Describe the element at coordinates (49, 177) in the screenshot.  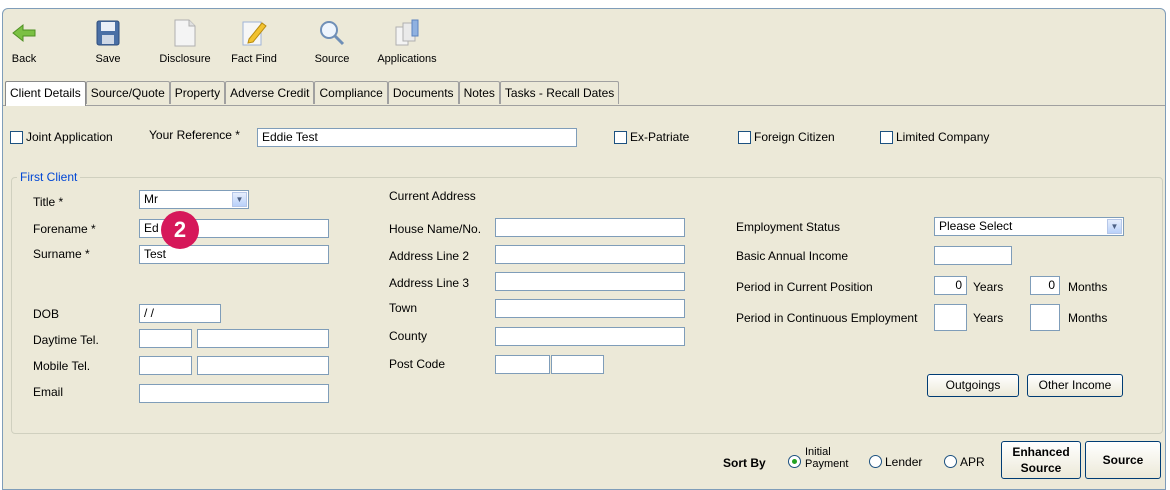
I see `first-client-title: First Client` at that location.